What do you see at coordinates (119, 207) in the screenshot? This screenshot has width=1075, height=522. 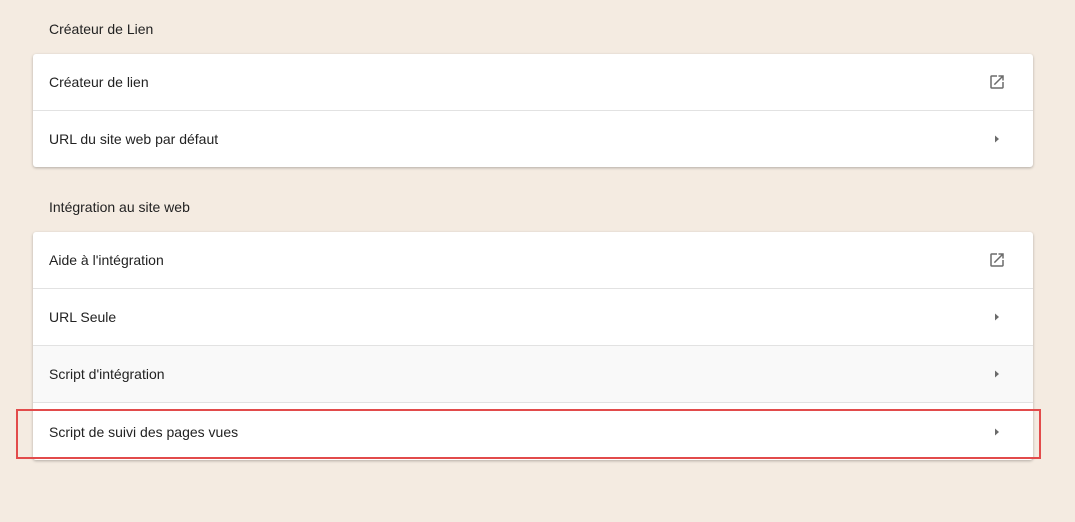 I see `section-title-website-integration: Intégration au site web` at bounding box center [119, 207].